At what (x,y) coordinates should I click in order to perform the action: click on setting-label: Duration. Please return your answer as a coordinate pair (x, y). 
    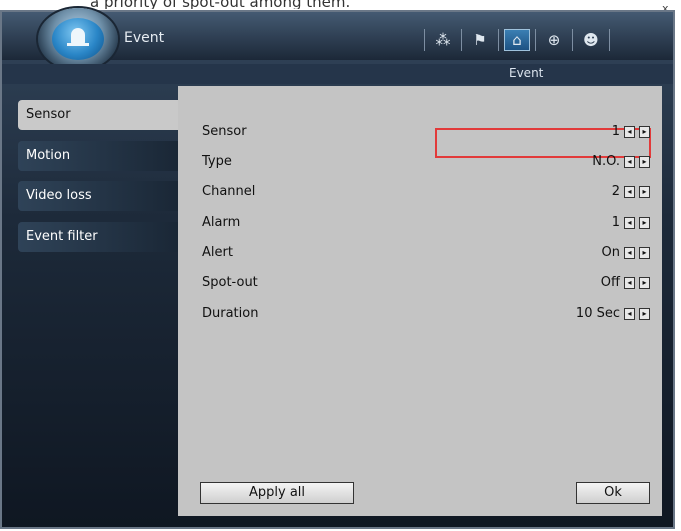
    Looking at the image, I should click on (230, 313).